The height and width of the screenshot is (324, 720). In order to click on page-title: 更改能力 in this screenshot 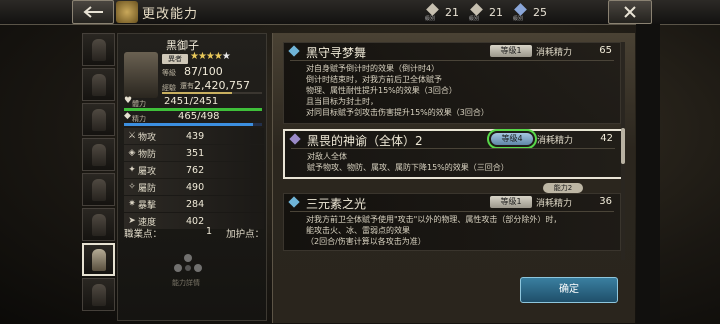, I will do `click(170, 14)`.